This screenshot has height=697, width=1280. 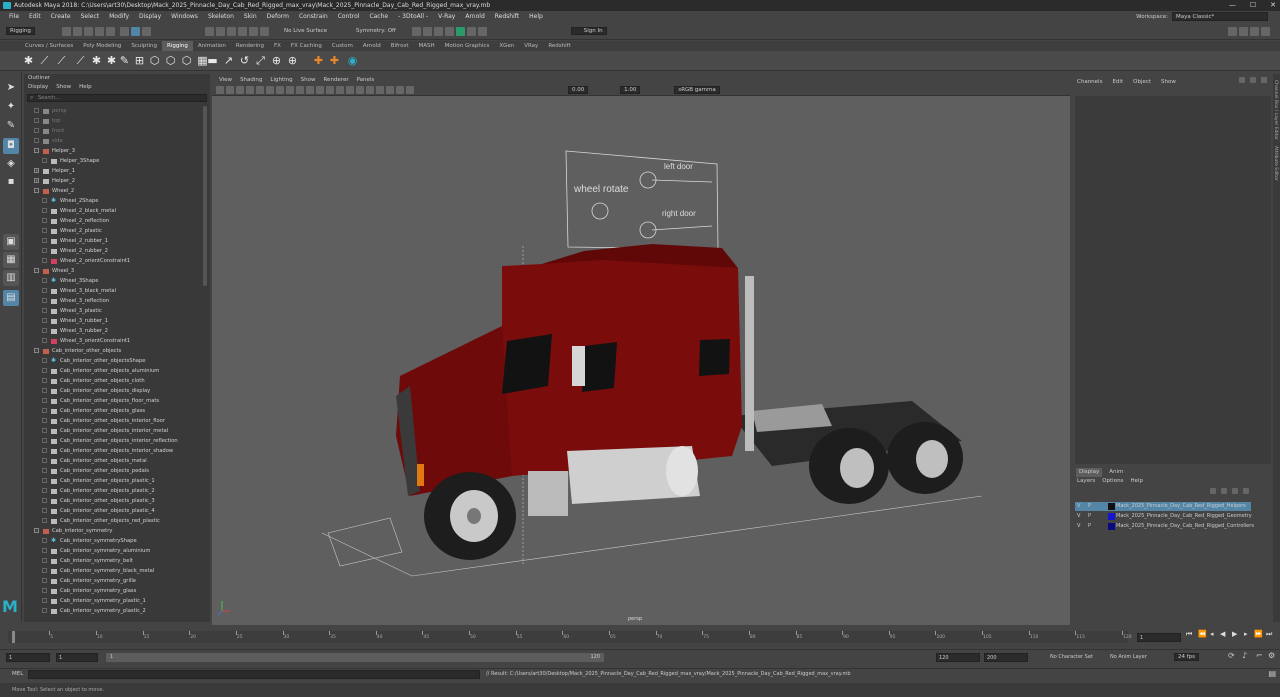 I want to click on snap-curve-icon, so click(x=220, y=31).